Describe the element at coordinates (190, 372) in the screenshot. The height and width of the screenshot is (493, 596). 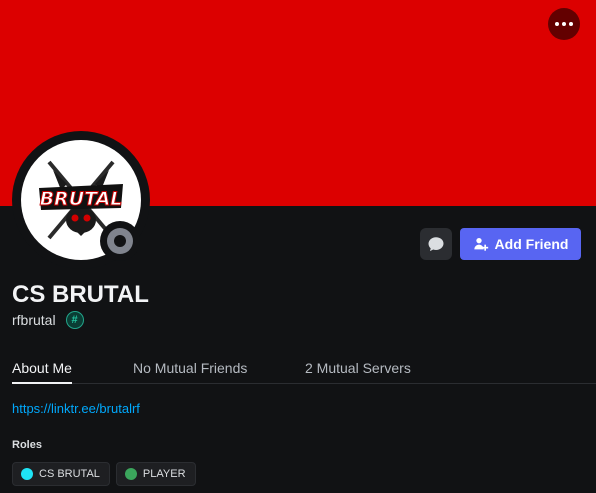
I see `tab-mutual-friends: No Mutual Friends` at that location.